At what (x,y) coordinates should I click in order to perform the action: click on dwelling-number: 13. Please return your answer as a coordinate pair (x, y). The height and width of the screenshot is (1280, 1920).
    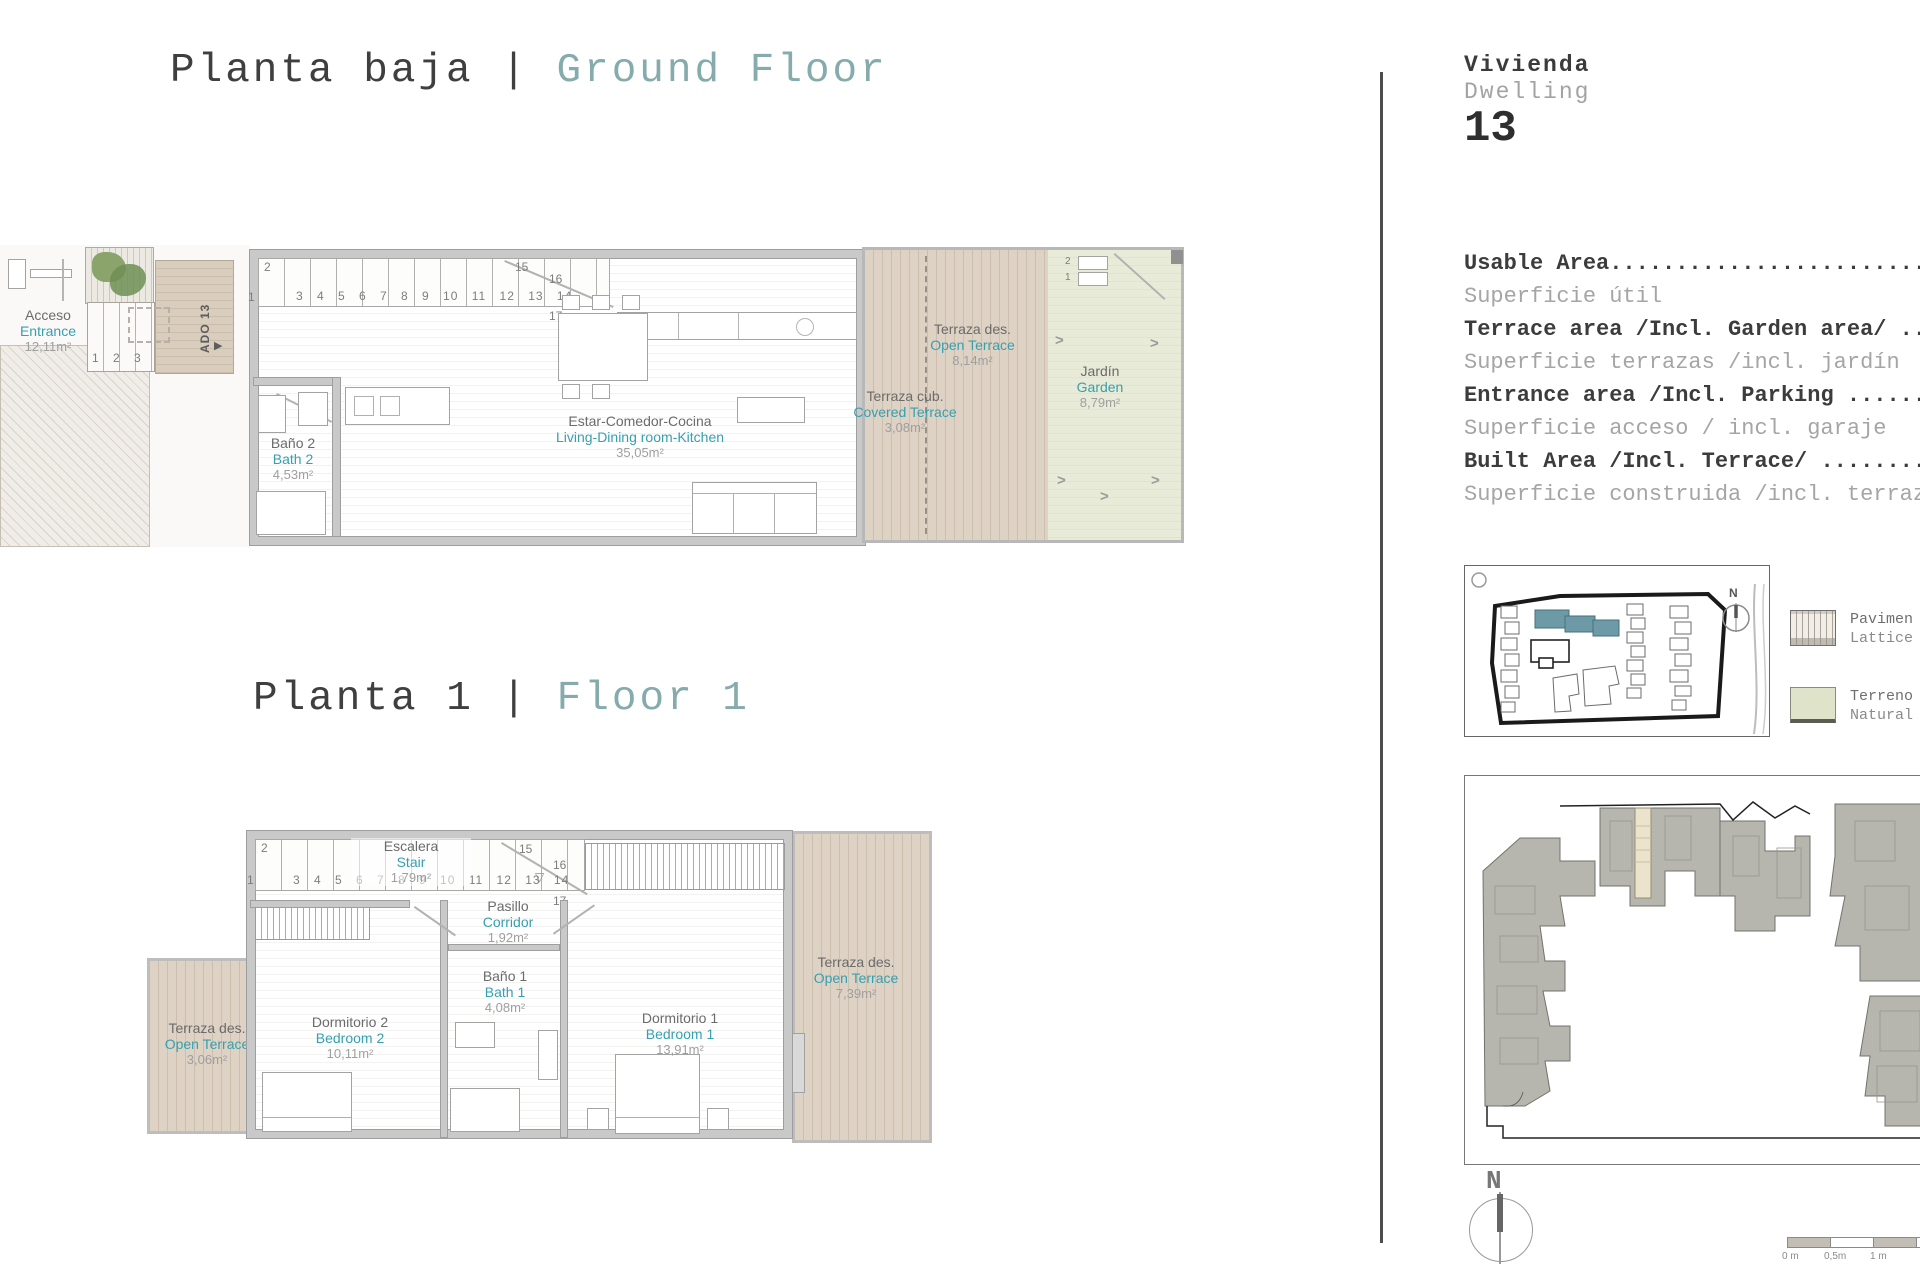
    Looking at the image, I should click on (1490, 129).